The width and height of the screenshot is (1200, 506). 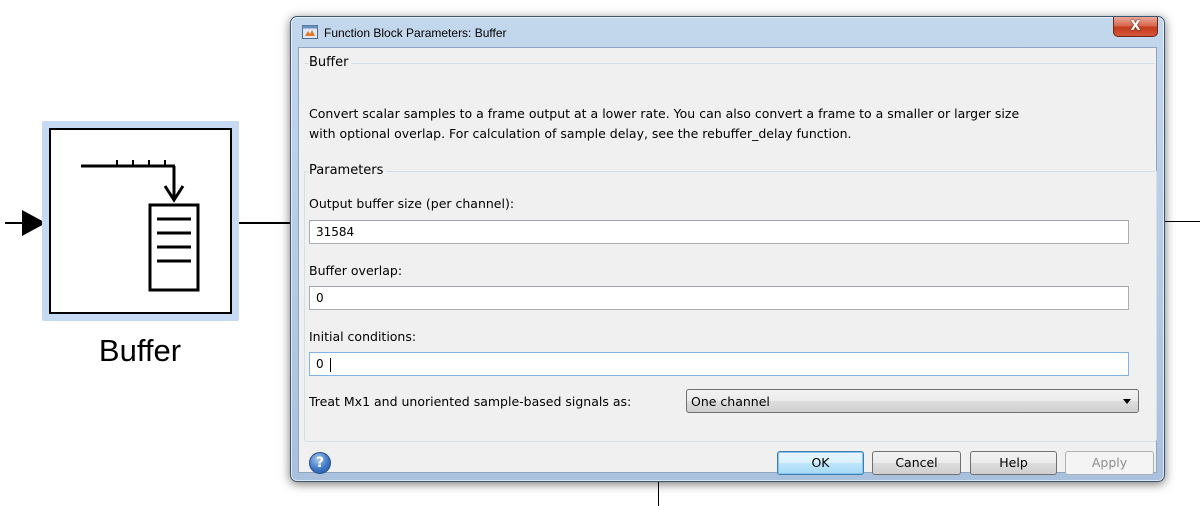 I want to click on initial-conditions-input, so click(x=719, y=364).